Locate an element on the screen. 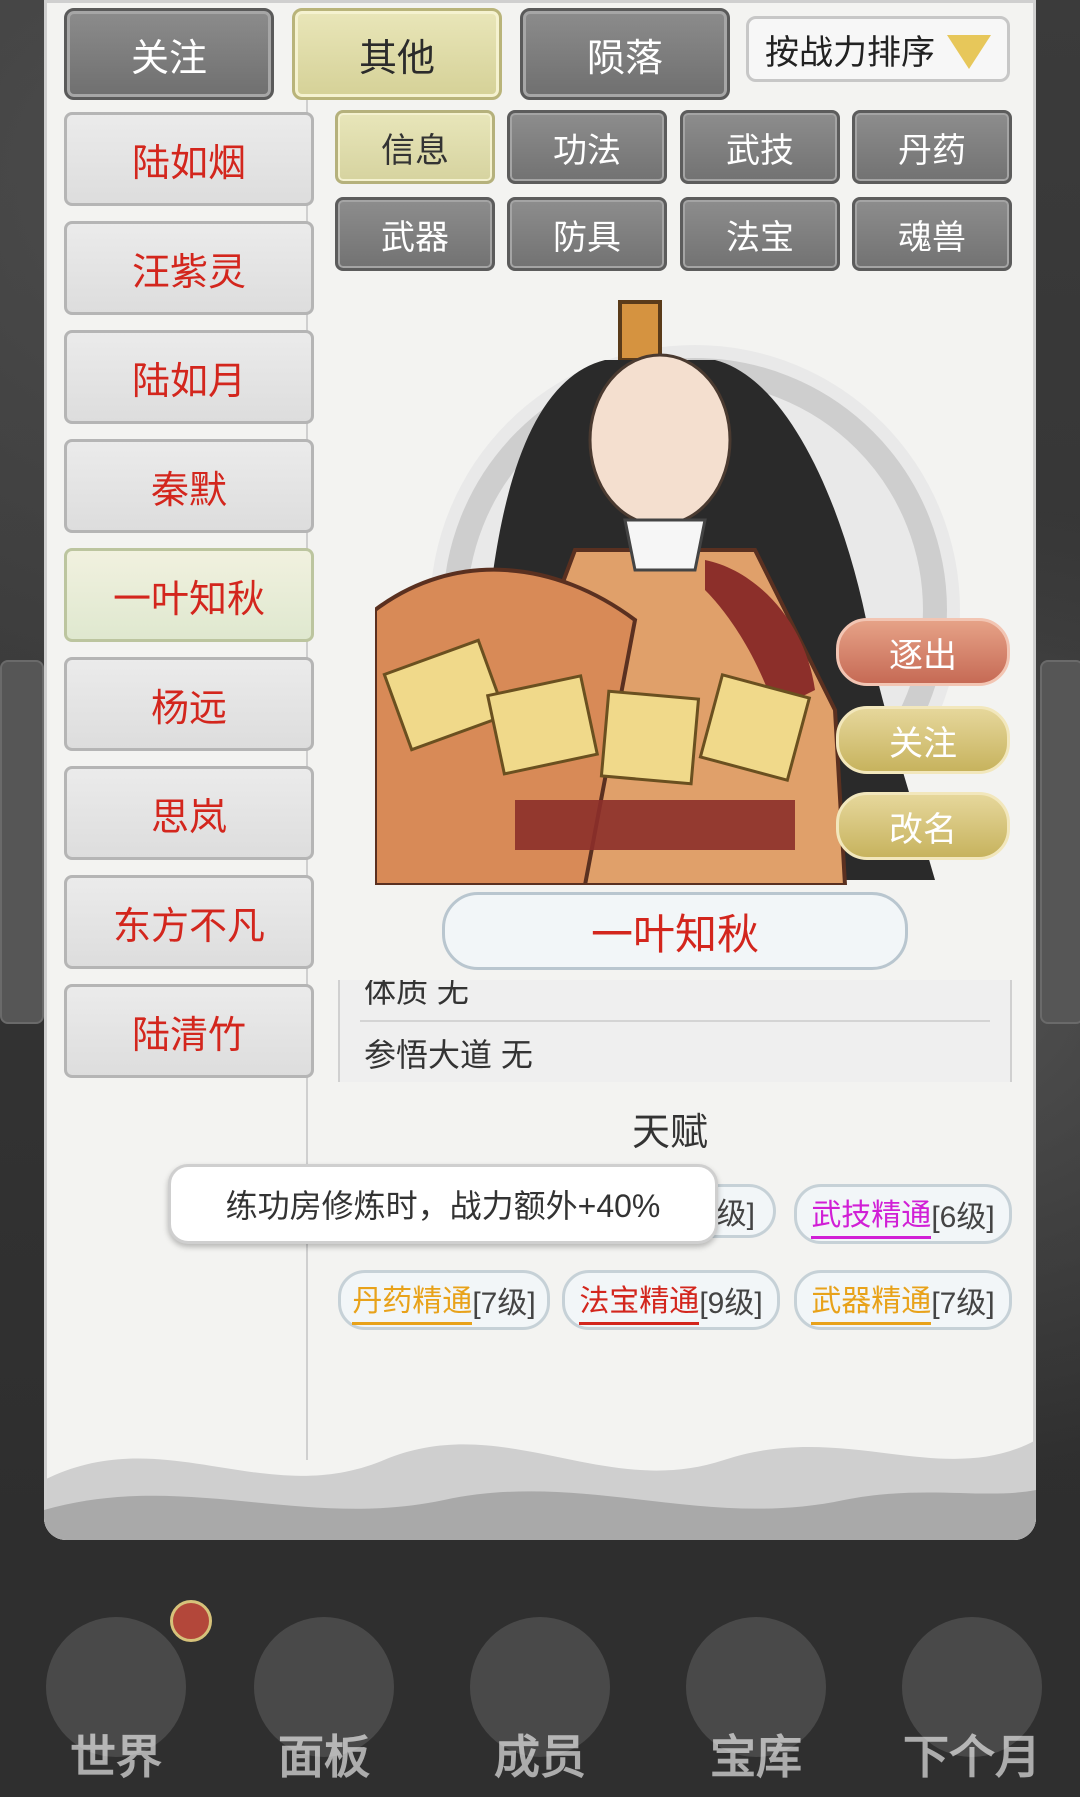 Image resolution: width=1080 pixels, height=1797 pixels. info-row-constitution: 体质 无 is located at coordinates (416, 996).